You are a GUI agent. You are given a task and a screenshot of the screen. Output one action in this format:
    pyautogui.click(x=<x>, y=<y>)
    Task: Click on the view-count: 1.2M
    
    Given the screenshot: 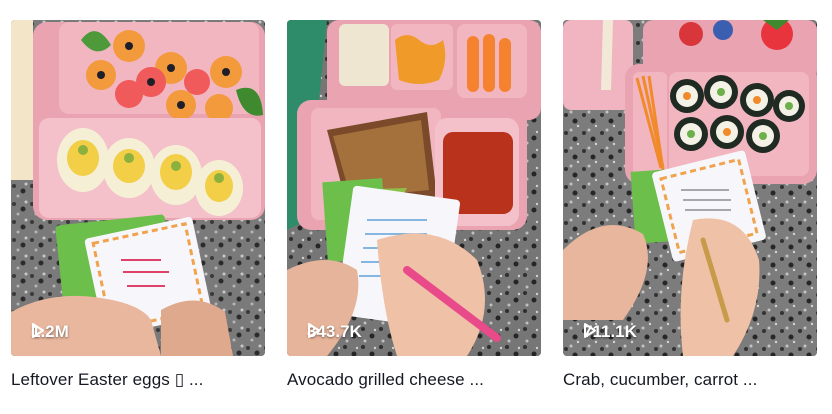 What is the action you would take?
    pyautogui.click(x=50, y=332)
    